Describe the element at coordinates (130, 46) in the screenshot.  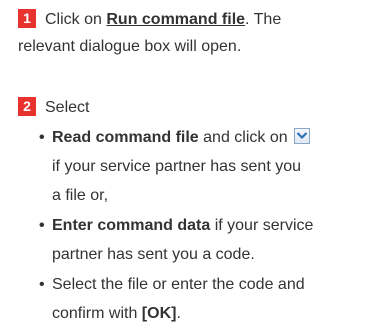
I see `step-1-line-2: relevant dialogue box will open.` at that location.